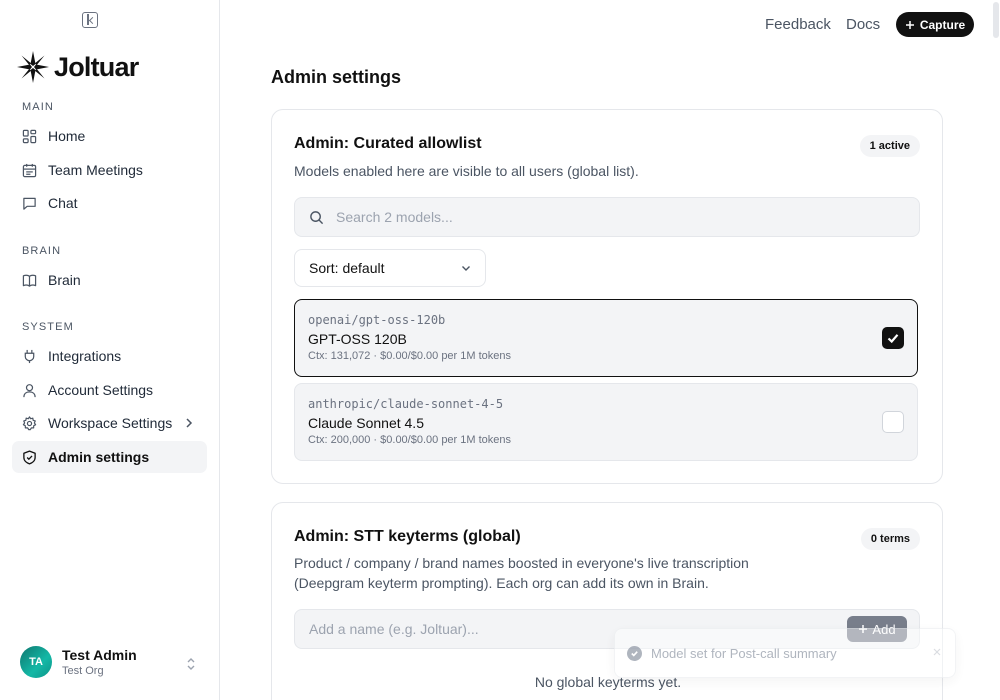  What do you see at coordinates (996, 20) in the screenshot?
I see `scrollbar-thumb` at bounding box center [996, 20].